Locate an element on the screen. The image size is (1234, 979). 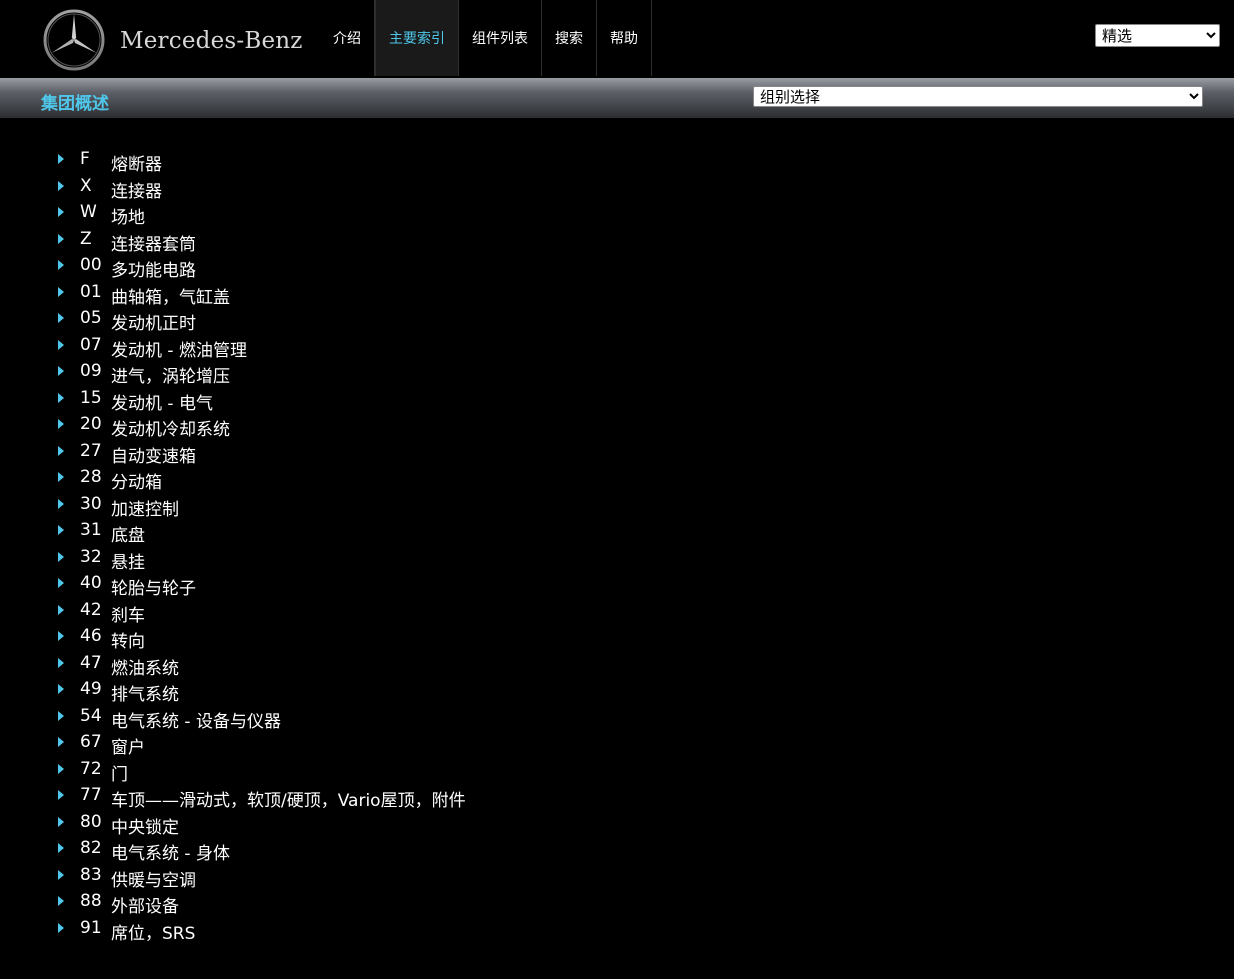
group-code: 20 is located at coordinates (91, 424).